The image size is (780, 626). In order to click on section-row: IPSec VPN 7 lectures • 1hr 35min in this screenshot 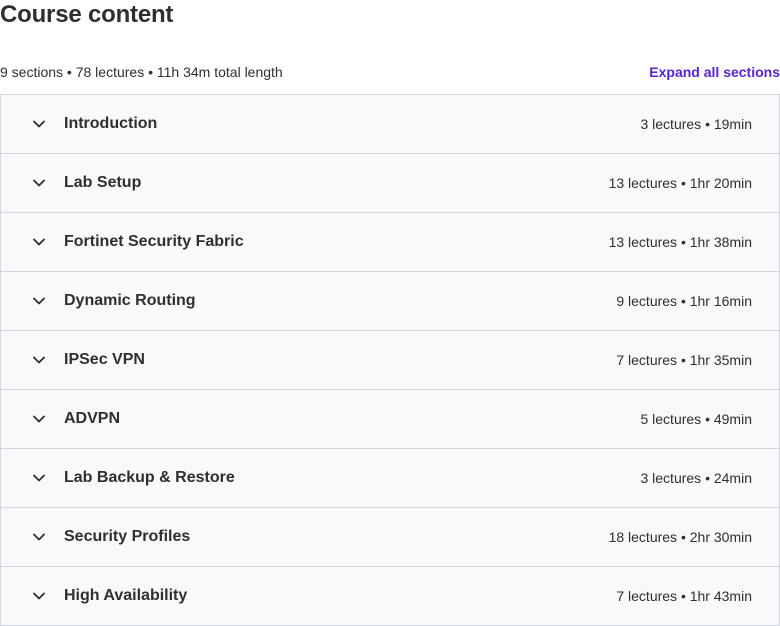, I will do `click(390, 360)`.